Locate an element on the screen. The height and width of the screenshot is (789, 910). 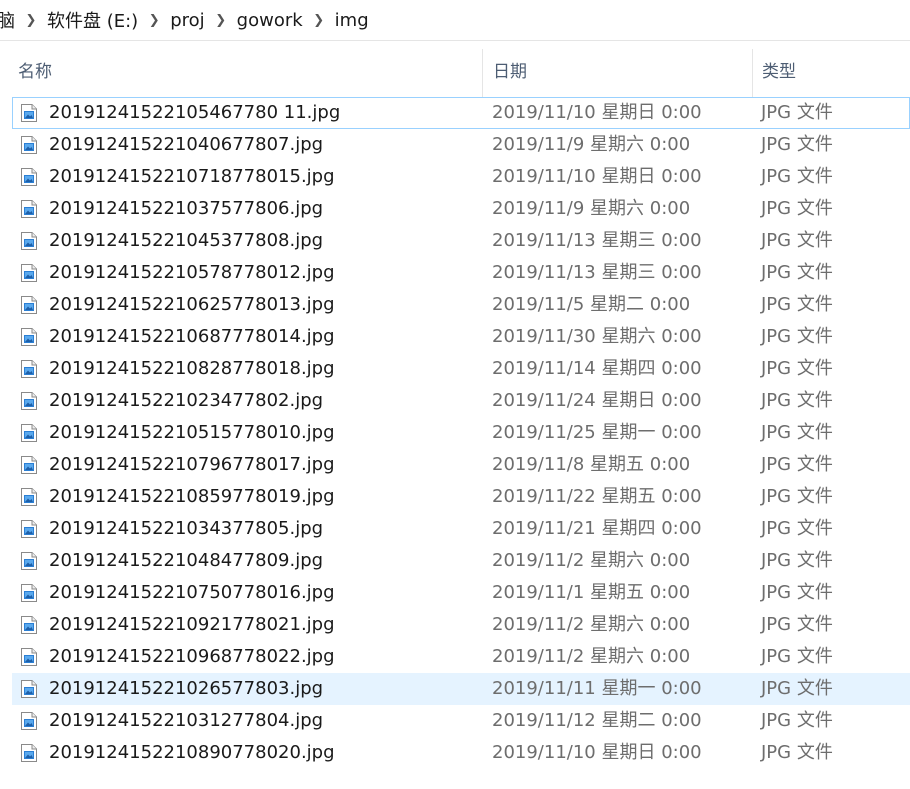
breadcrumb-item-drive-e: 软件盘 (E:) is located at coordinates (92, 20).